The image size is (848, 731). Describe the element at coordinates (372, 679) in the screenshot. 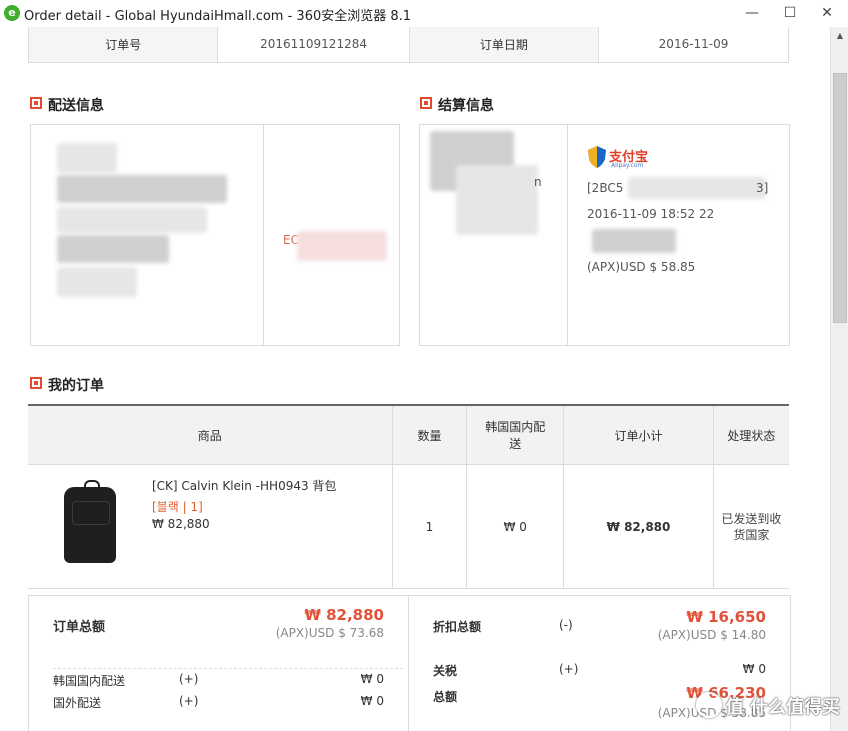

I see `domestic-shipping-value: ₩ 0` at that location.